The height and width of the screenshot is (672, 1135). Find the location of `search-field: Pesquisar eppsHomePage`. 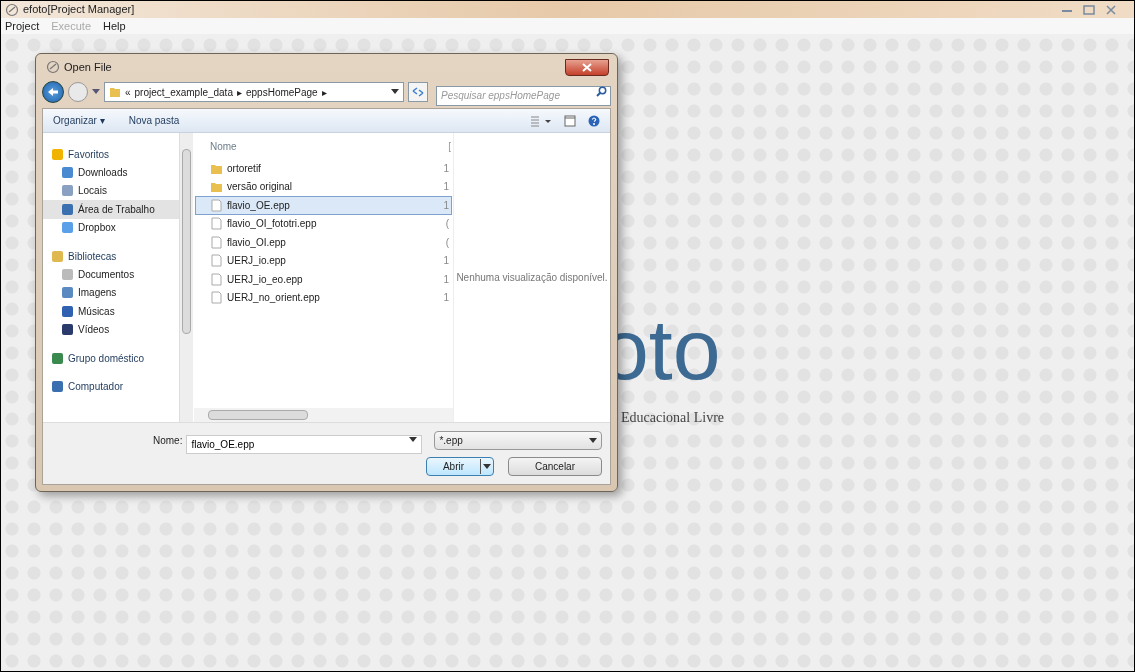

search-field: Pesquisar eppsHomePage is located at coordinates (523, 95).